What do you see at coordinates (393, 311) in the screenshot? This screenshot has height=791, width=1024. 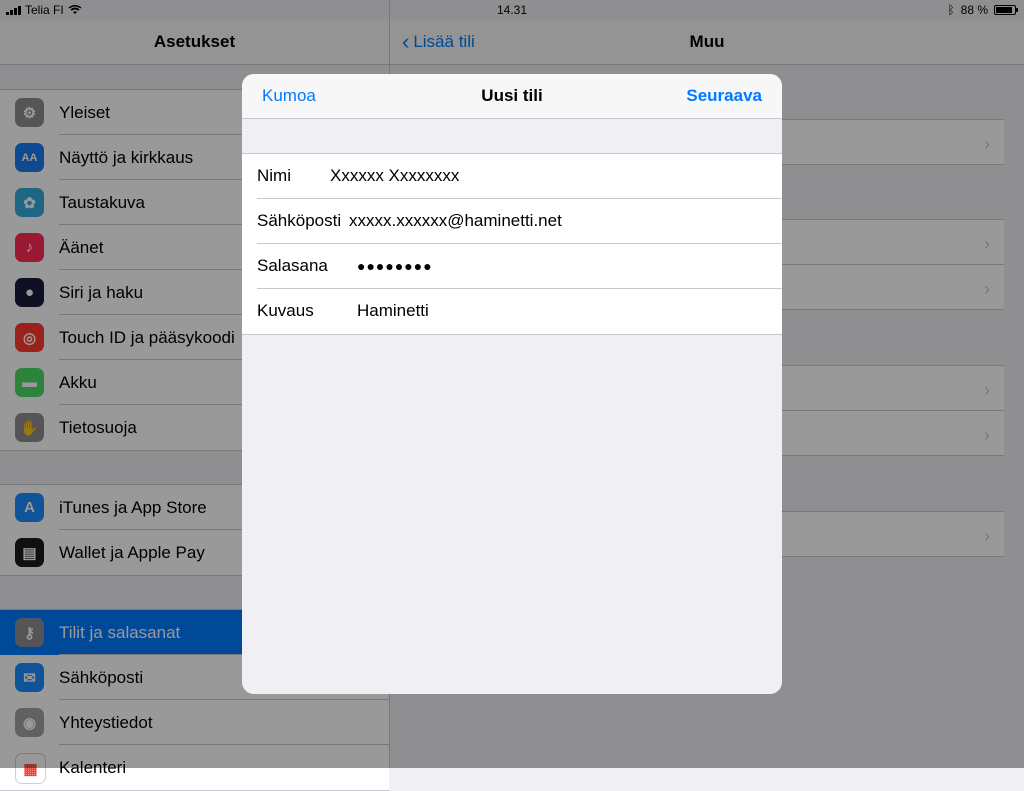 I see `description-field: Haminetti` at bounding box center [393, 311].